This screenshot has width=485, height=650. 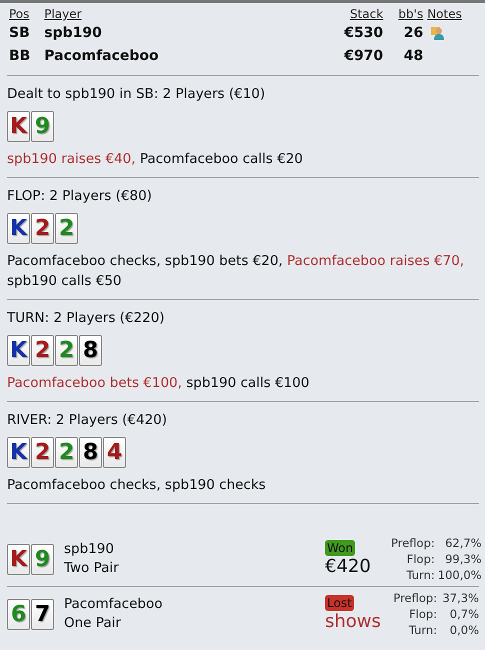 What do you see at coordinates (339, 603) in the screenshot?
I see `result-badge: Lost` at bounding box center [339, 603].